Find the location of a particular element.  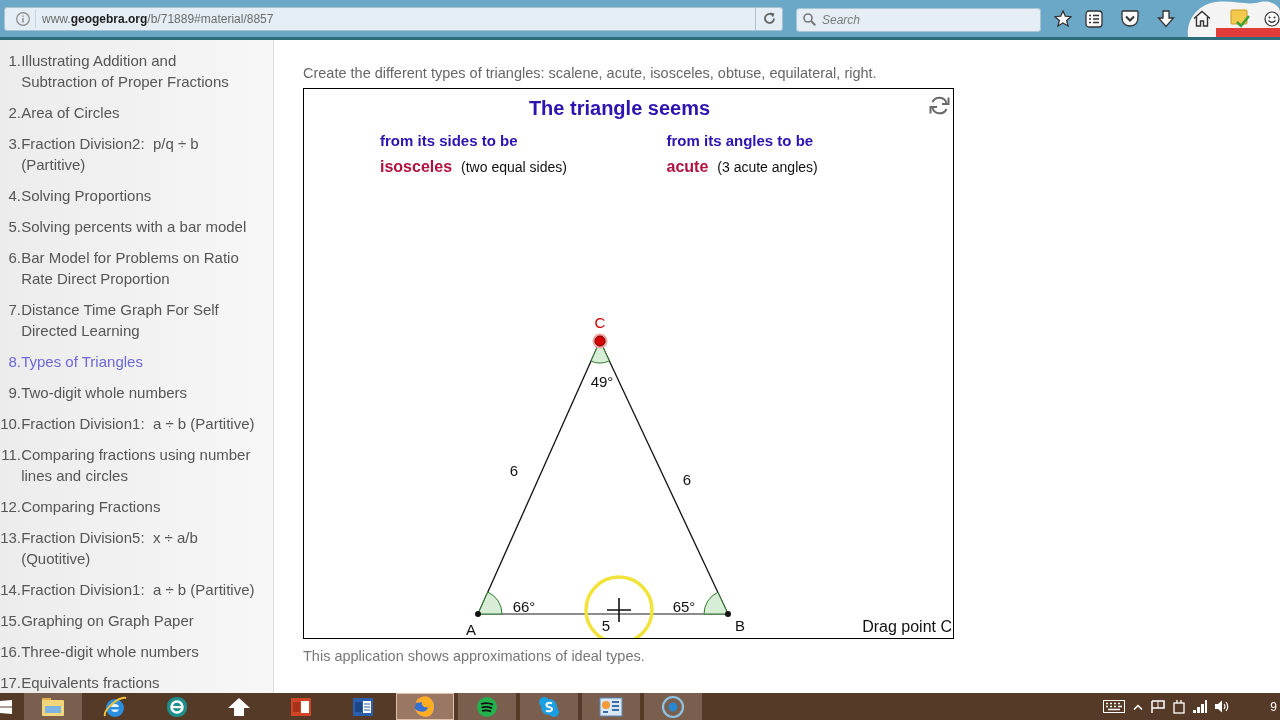

address-field: www.geogebra.org/b/71889#material/8857 is located at coordinates (380, 18).